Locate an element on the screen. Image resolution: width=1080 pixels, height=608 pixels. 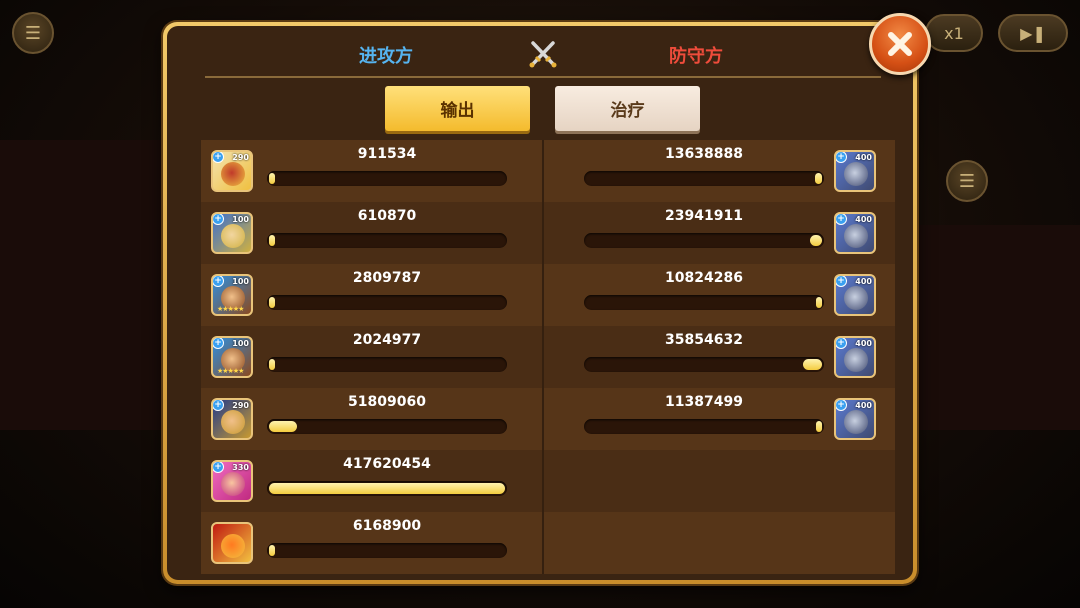
table-row: +290 911534 +400 13638888 is located at coordinates (548, 171).